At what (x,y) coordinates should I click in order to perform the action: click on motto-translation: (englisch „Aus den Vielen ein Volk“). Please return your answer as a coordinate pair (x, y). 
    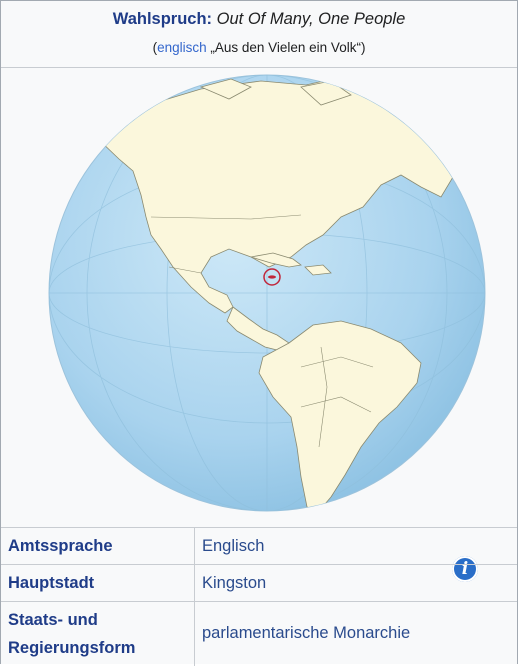
    Looking at the image, I should click on (259, 47).